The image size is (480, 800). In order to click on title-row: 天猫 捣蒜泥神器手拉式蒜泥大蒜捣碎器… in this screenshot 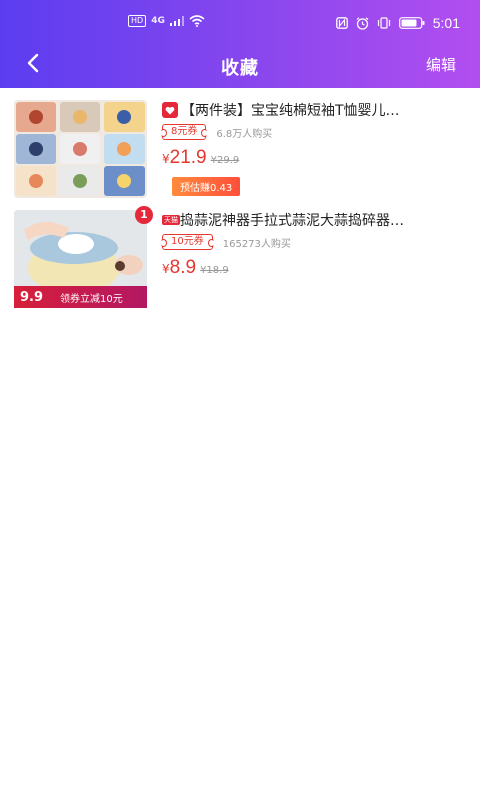, I will do `click(314, 220)`.